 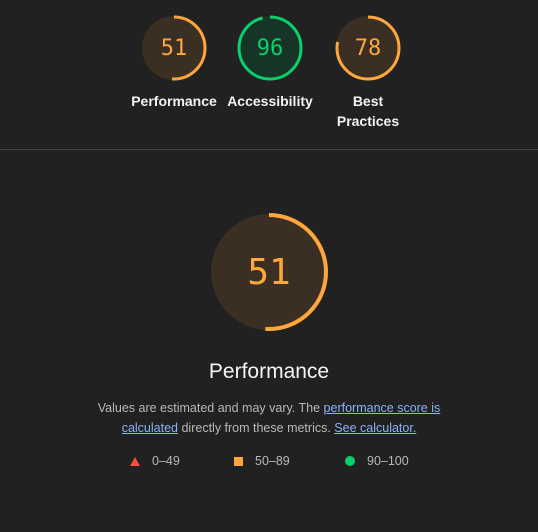 I want to click on performance-score: 51, so click(x=174, y=48).